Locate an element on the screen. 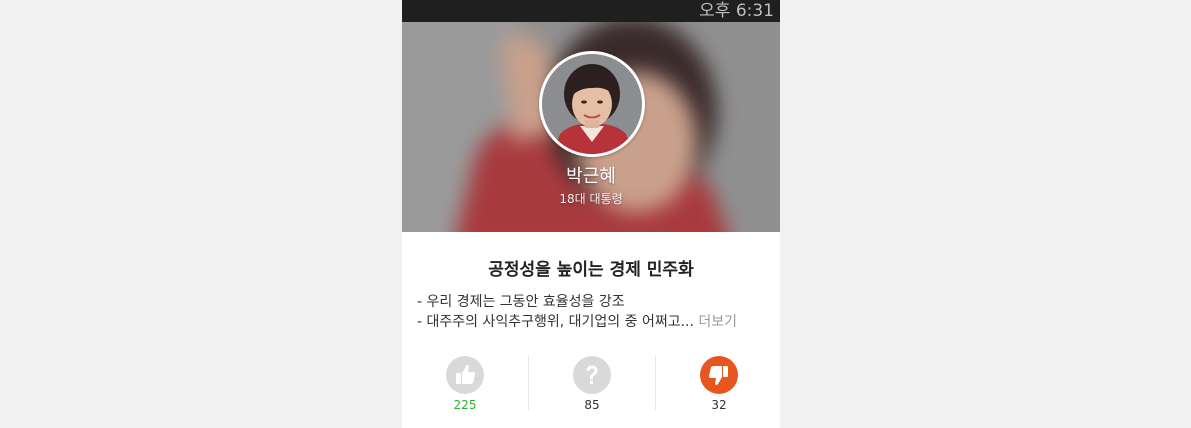  policy-title: 공정성을 높이는 경제 민주화 is located at coordinates (591, 270).